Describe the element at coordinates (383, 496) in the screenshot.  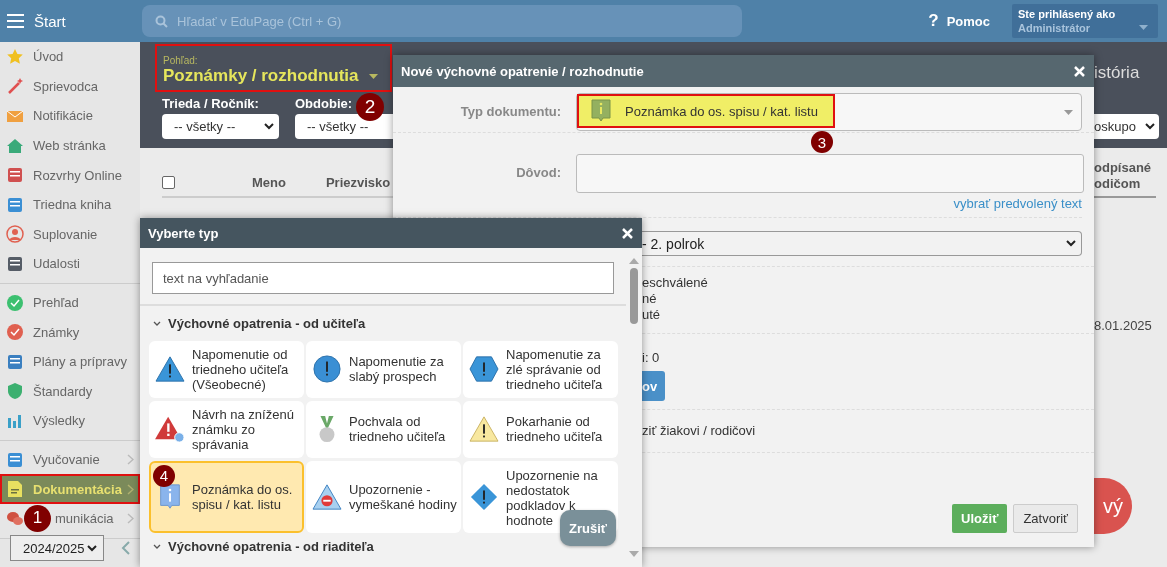
I see `type-option: Upozornenie - vymeškané hodiny` at that location.